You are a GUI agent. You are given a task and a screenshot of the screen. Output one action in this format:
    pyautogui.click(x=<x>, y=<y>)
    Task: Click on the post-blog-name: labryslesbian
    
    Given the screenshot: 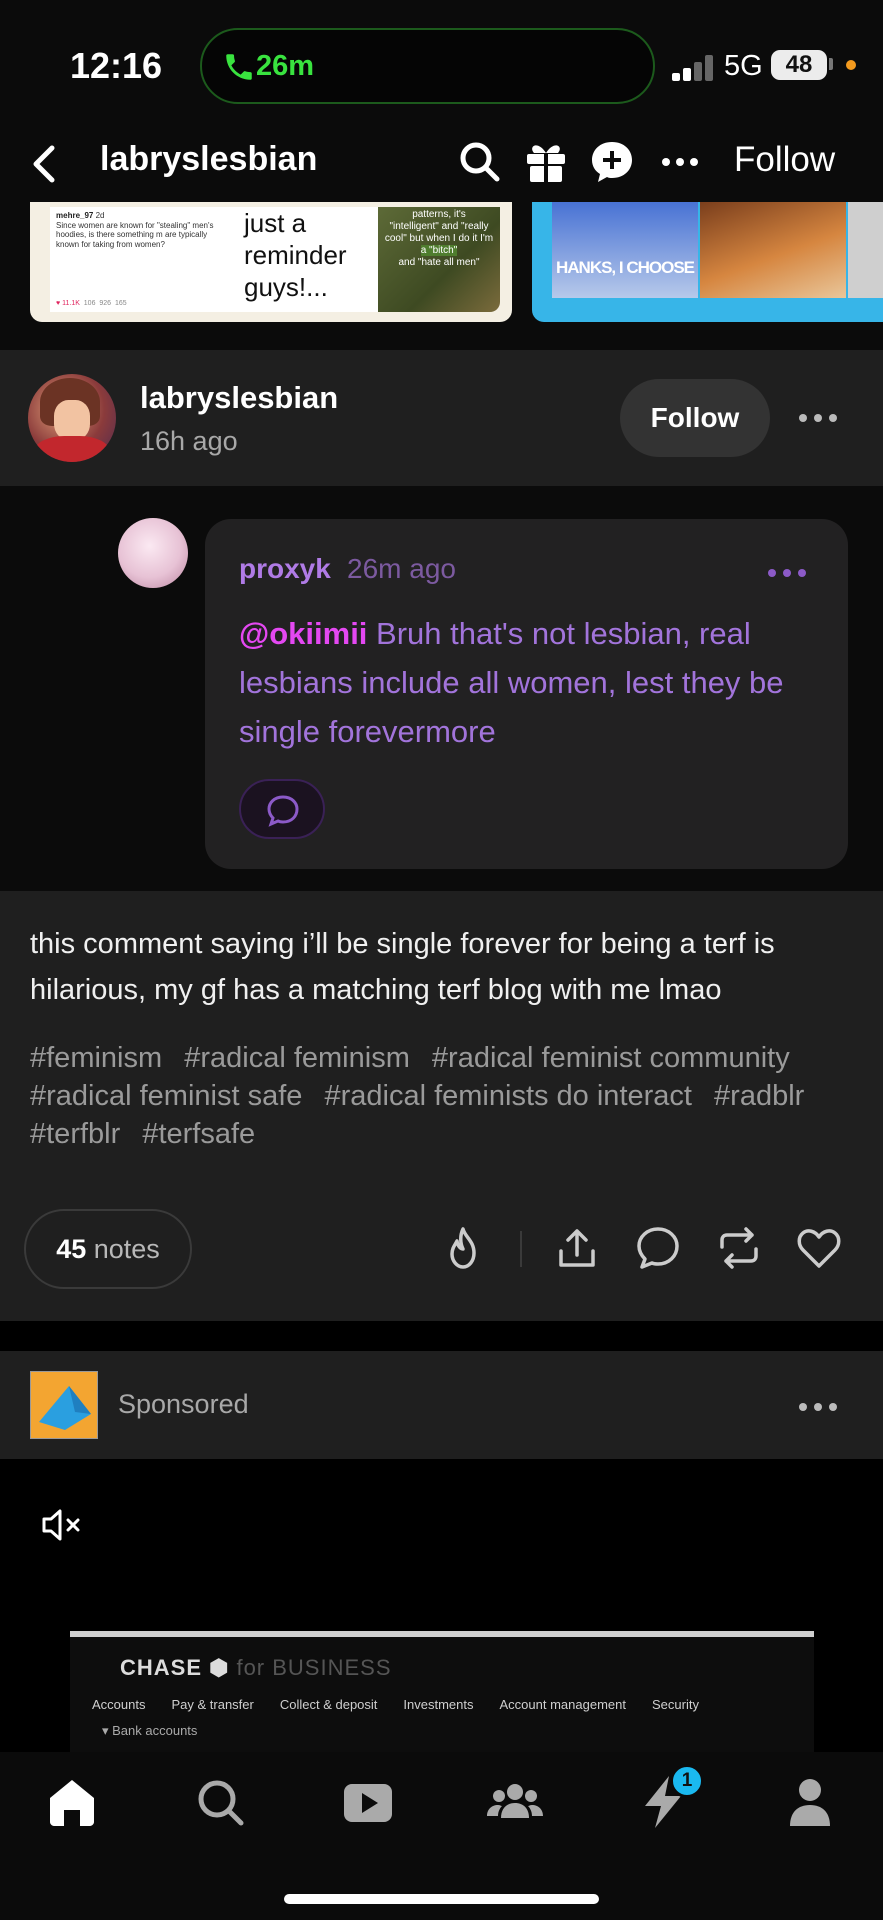 What is the action you would take?
    pyautogui.click(x=239, y=398)
    